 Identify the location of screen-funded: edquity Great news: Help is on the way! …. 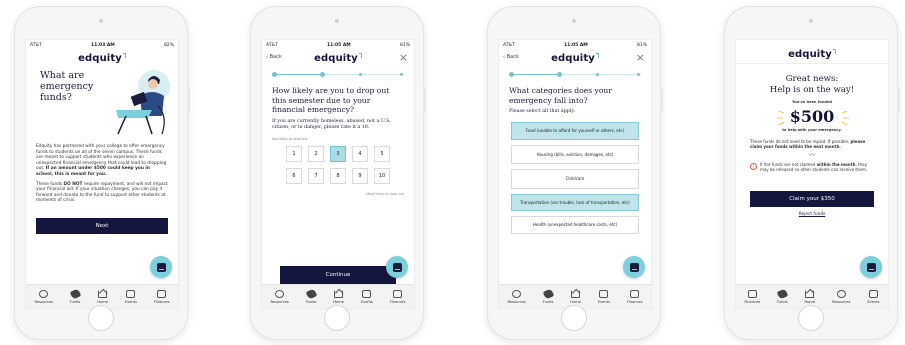
(812, 174).